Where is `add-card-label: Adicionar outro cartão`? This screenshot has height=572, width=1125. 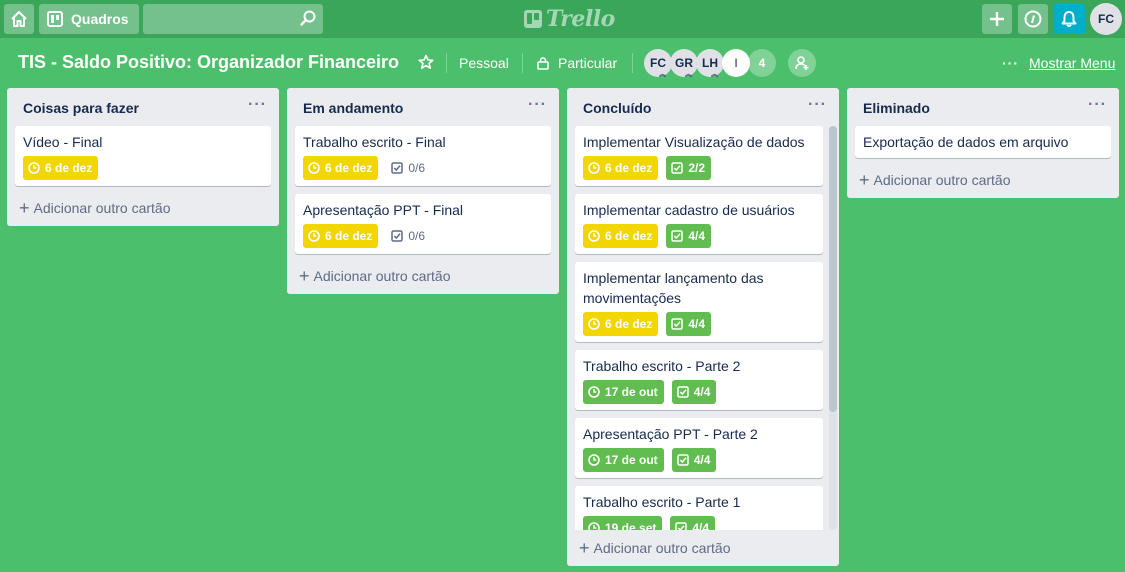 add-card-label: Adicionar outro cartão is located at coordinates (662, 548).